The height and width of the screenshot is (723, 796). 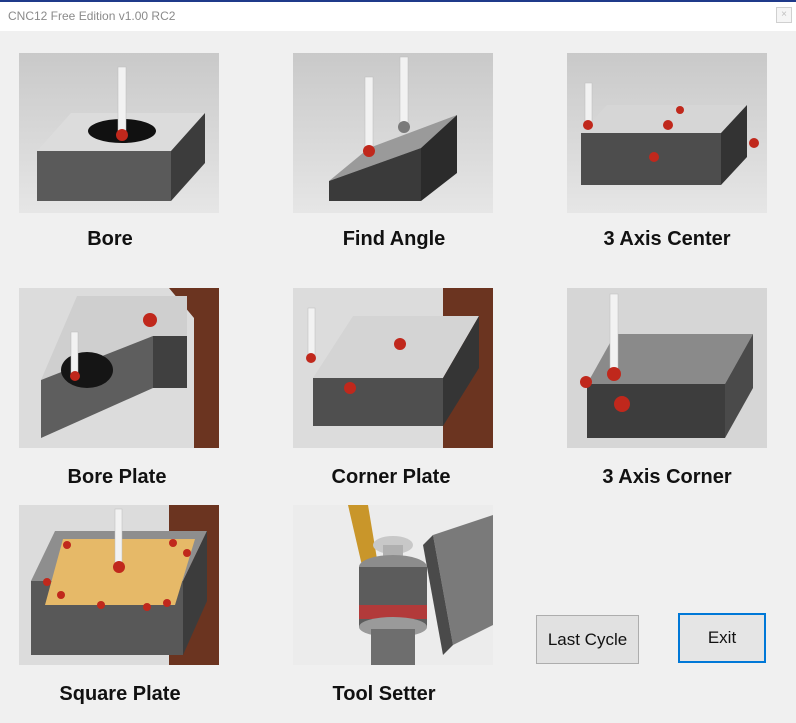 What do you see at coordinates (784, 15) in the screenshot?
I see `close-icon: ×` at bounding box center [784, 15].